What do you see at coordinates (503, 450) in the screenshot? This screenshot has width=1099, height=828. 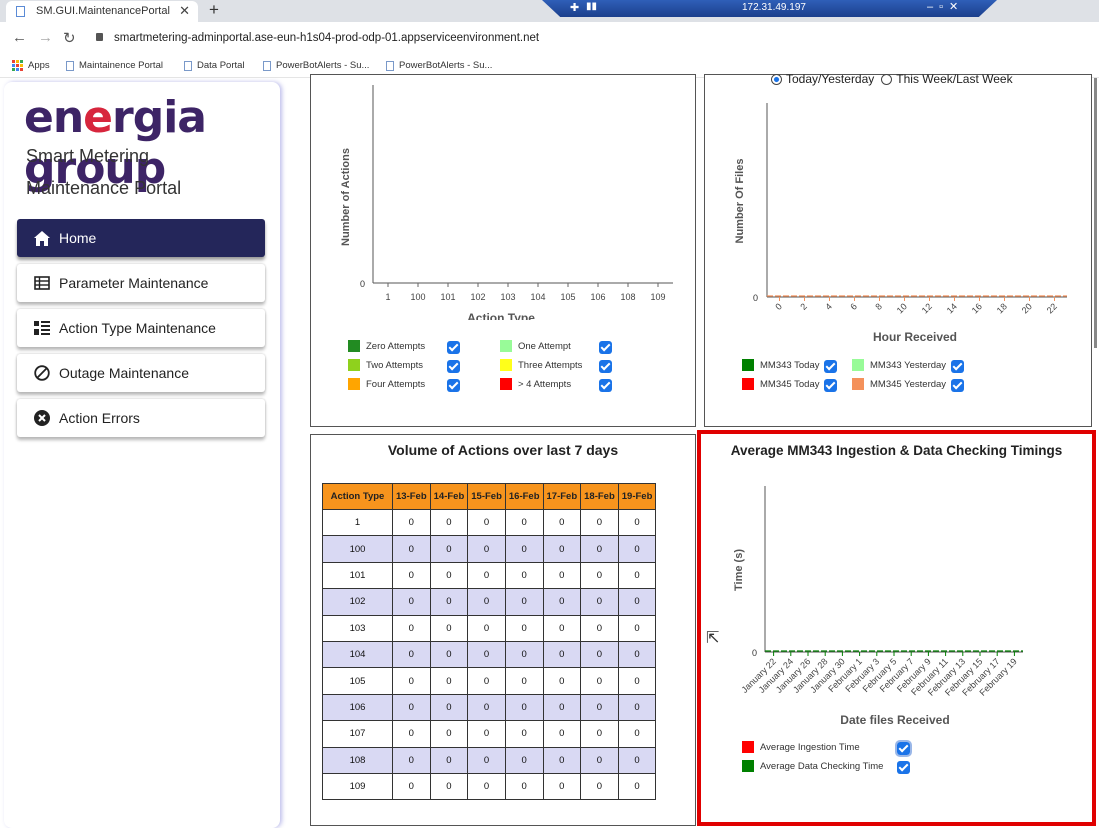 I see `panel-title: Volume of Actions over last 7 days` at bounding box center [503, 450].